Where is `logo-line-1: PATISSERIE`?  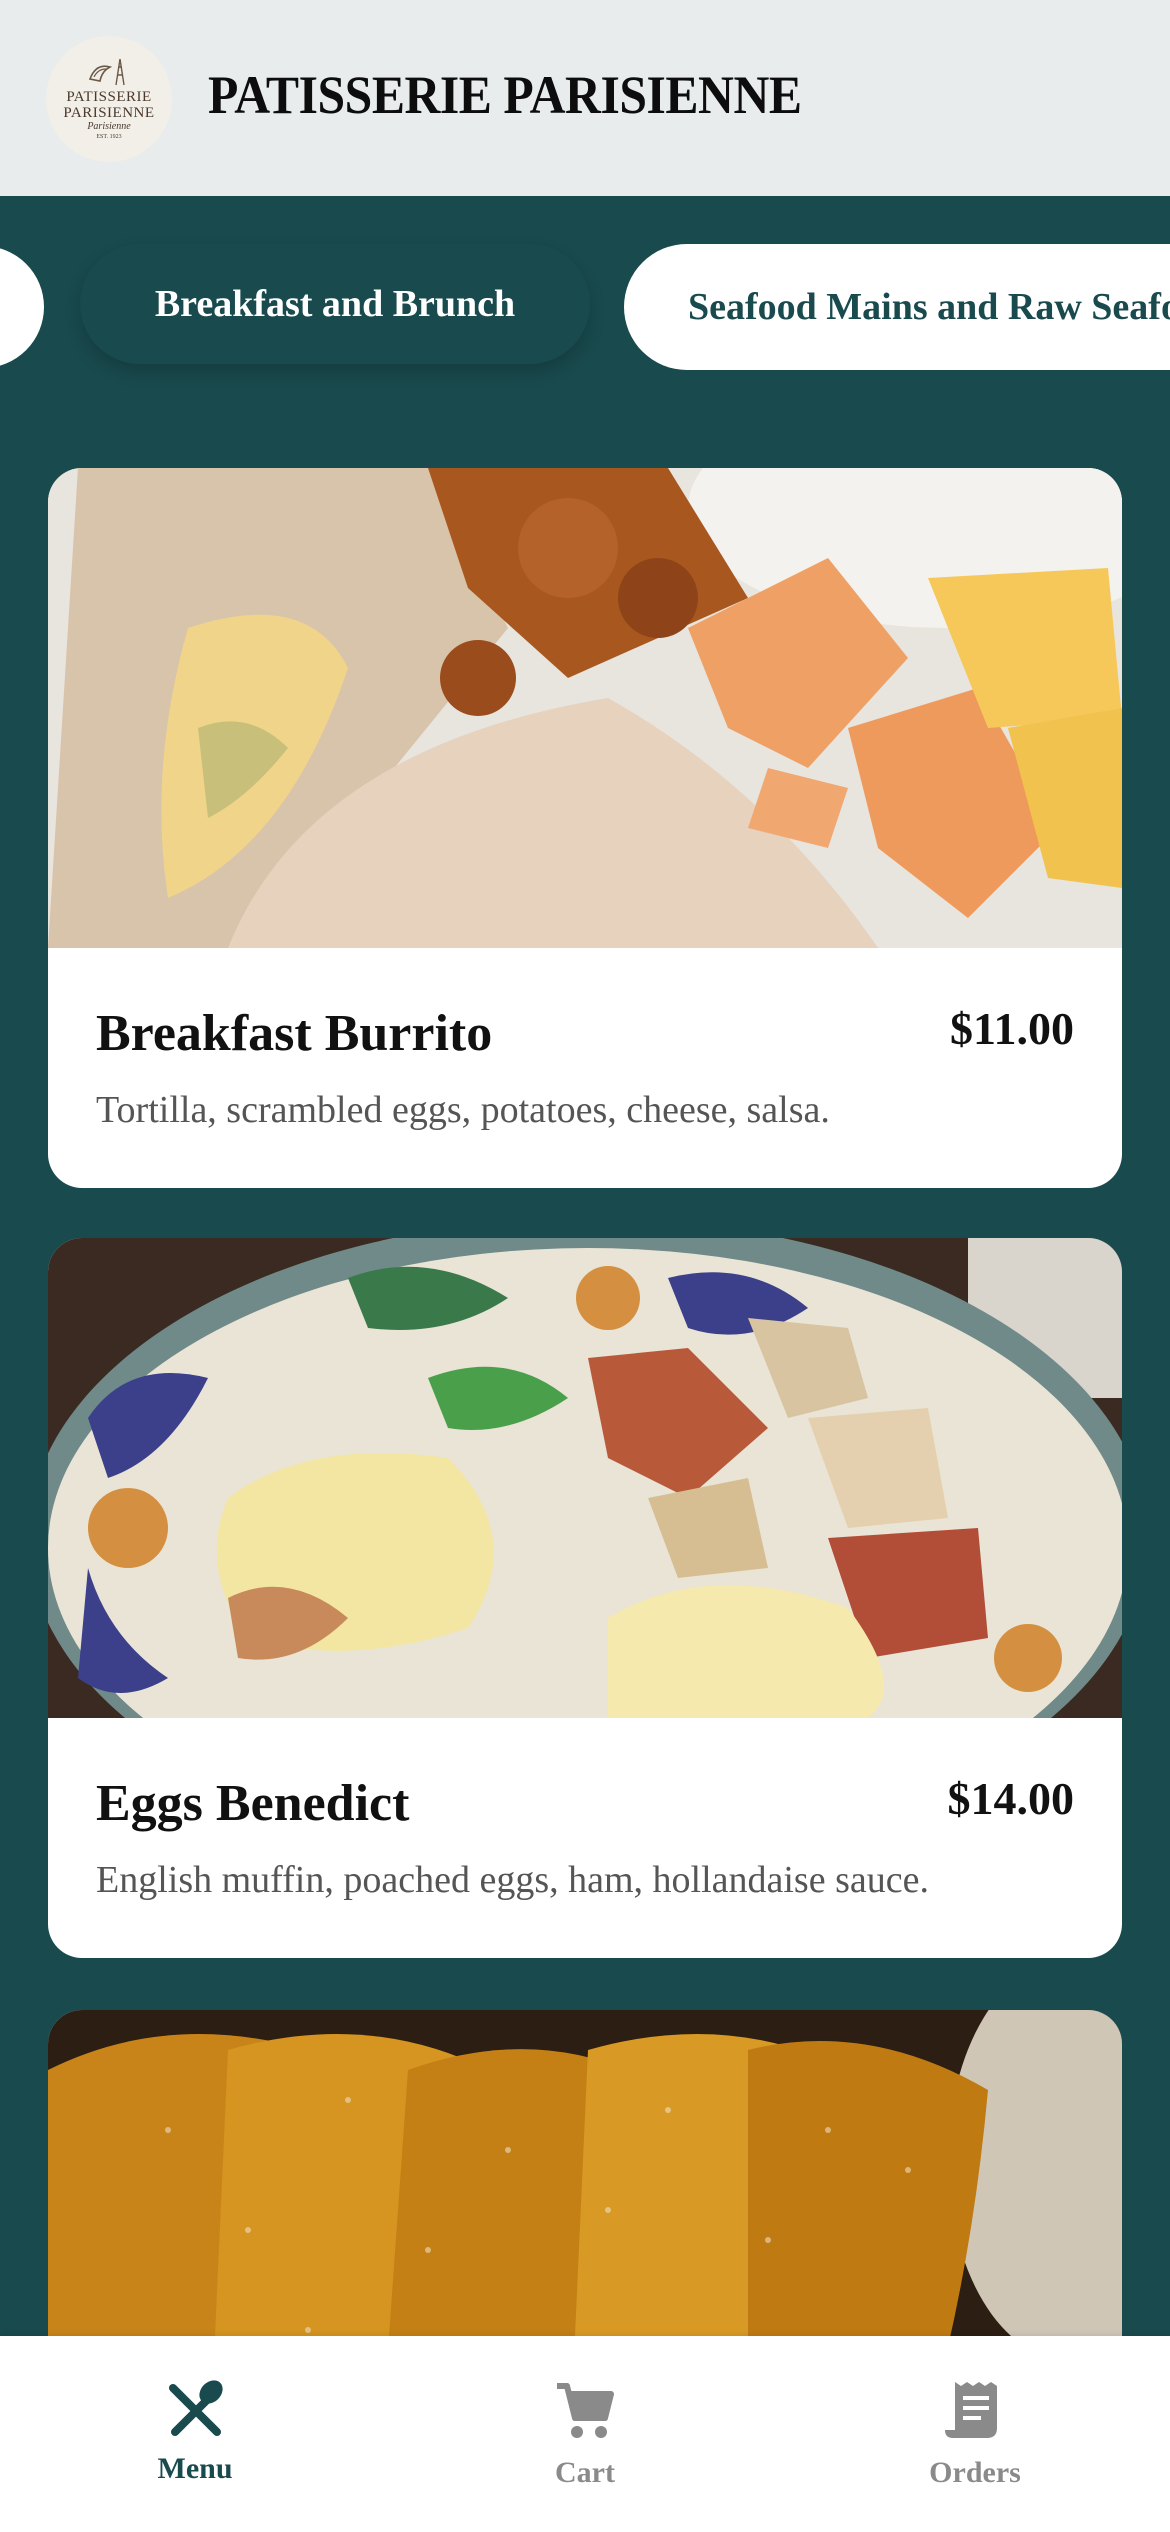
logo-line-1: PATISSERIE is located at coordinates (109, 97).